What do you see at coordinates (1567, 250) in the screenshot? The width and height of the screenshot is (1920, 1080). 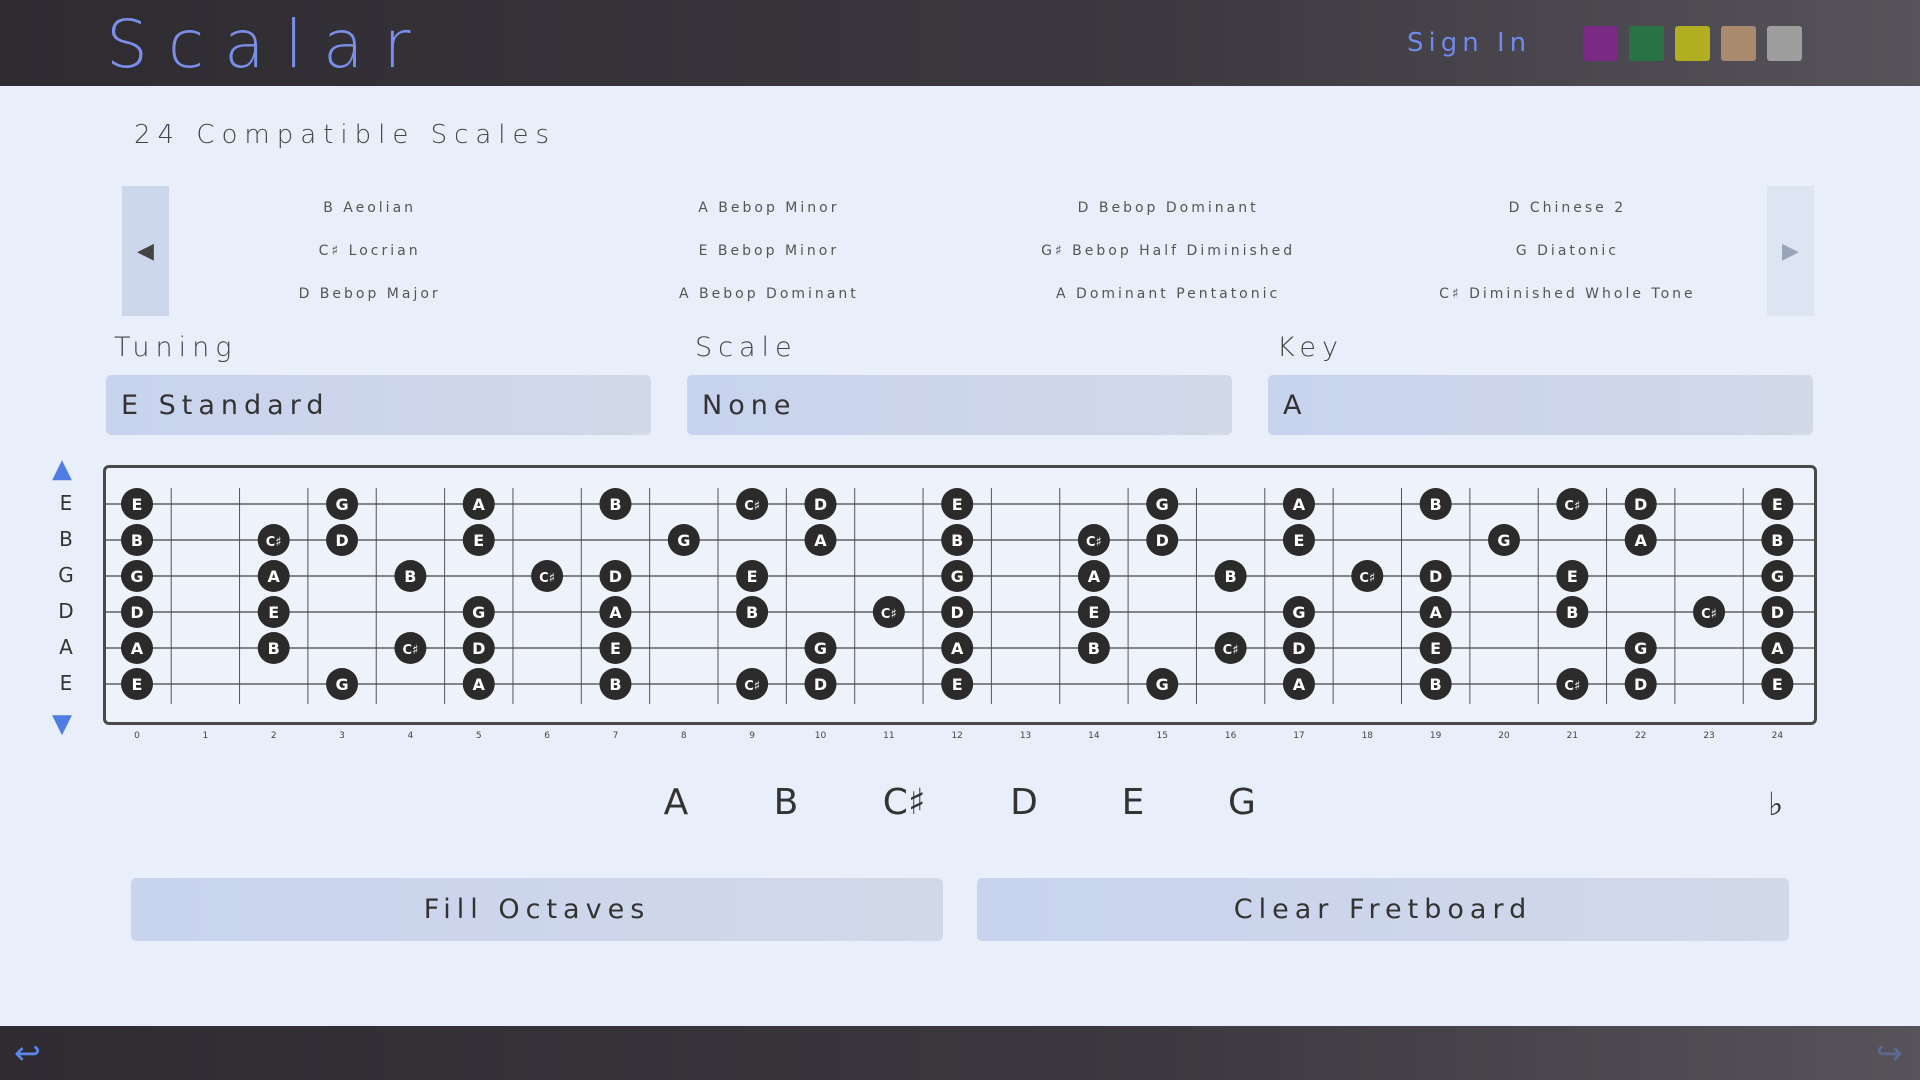 I see `compatible-scale-item: G Diatonic` at bounding box center [1567, 250].